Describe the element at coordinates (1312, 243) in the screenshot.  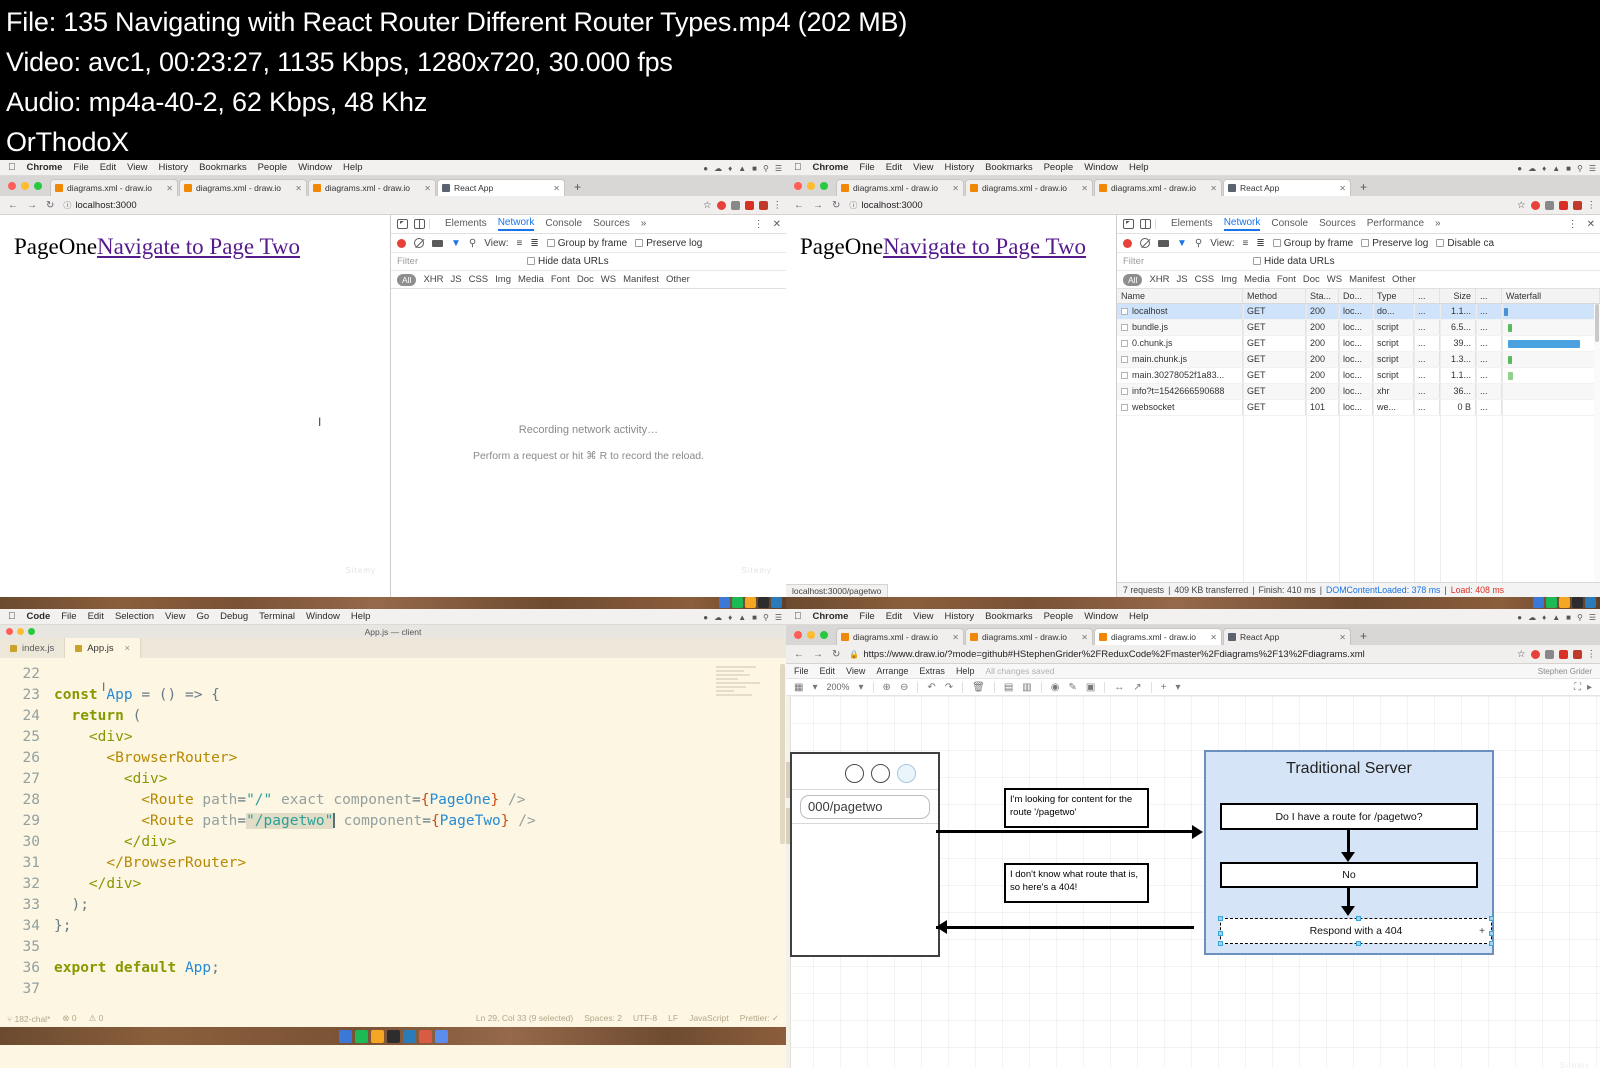
I see `group-by-frame-checkbox: Group by frame` at that location.